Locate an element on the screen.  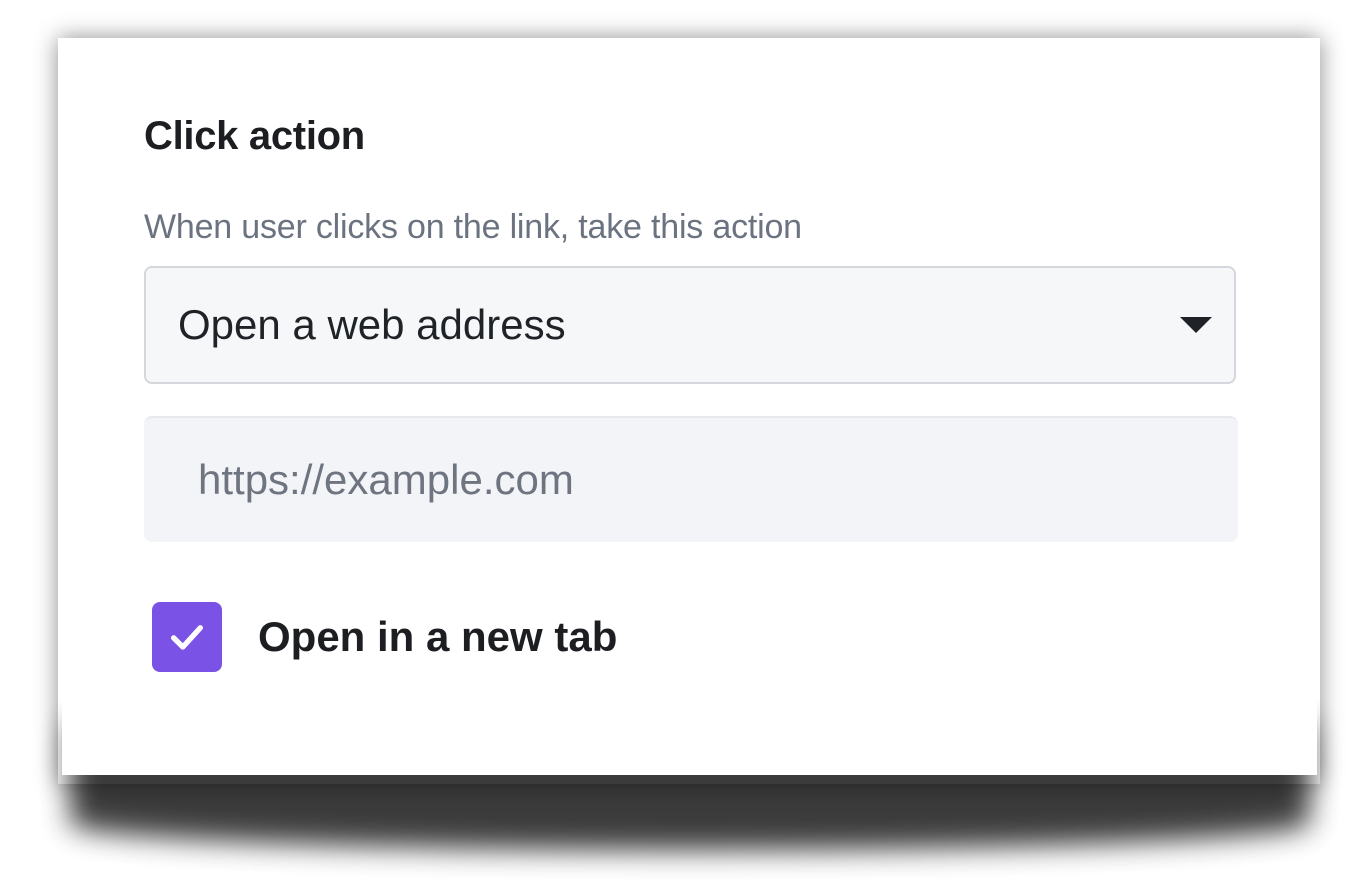
url-input is located at coordinates (691, 479).